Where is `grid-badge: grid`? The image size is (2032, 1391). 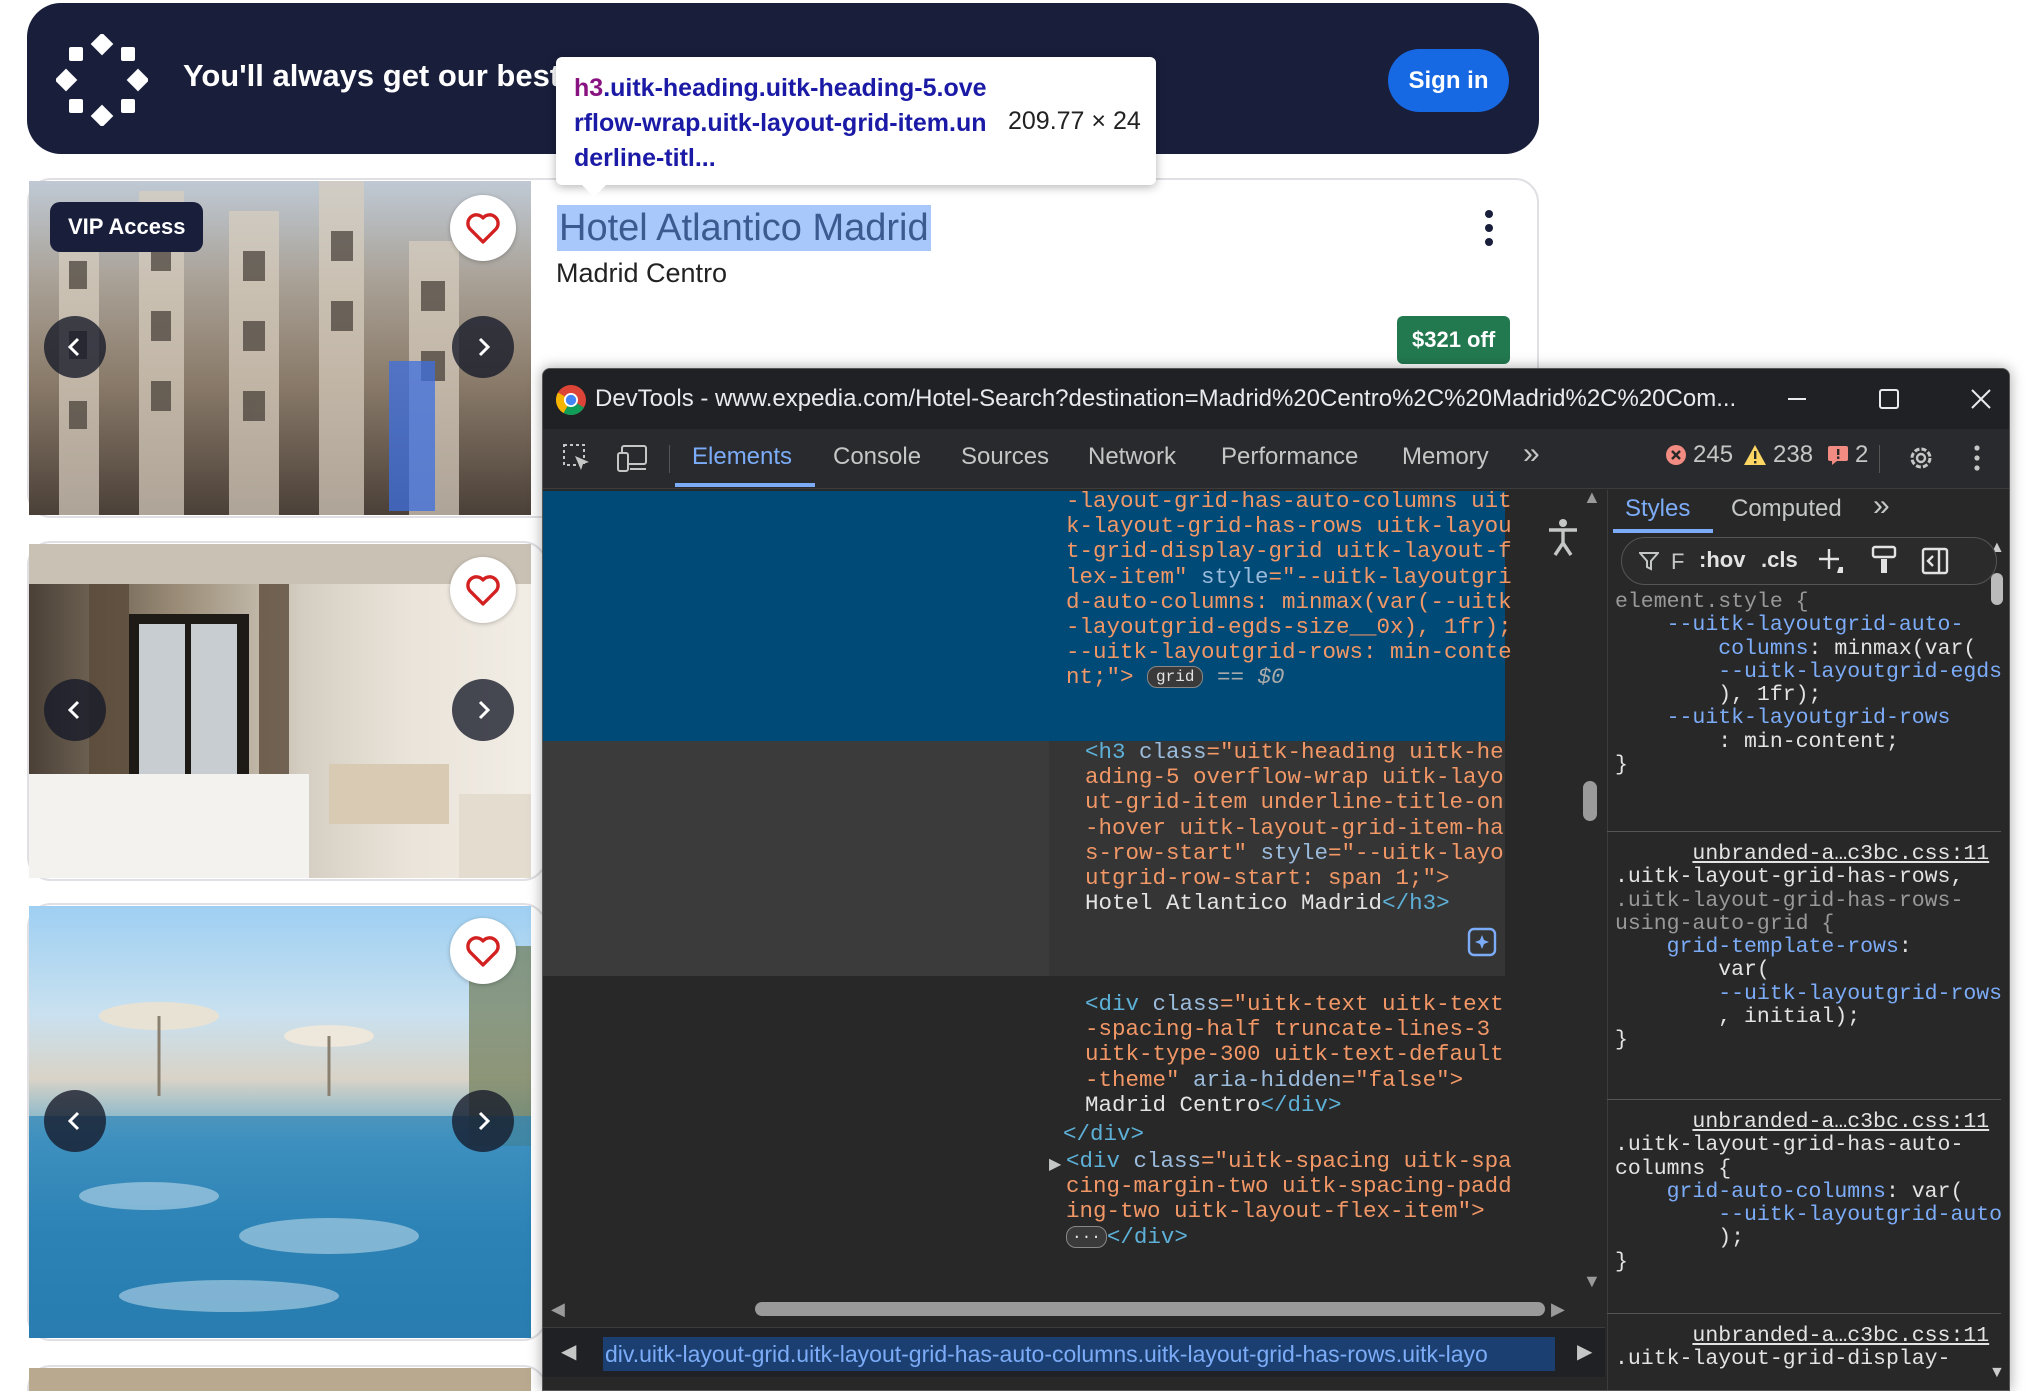 grid-badge: grid is located at coordinates (1175, 677).